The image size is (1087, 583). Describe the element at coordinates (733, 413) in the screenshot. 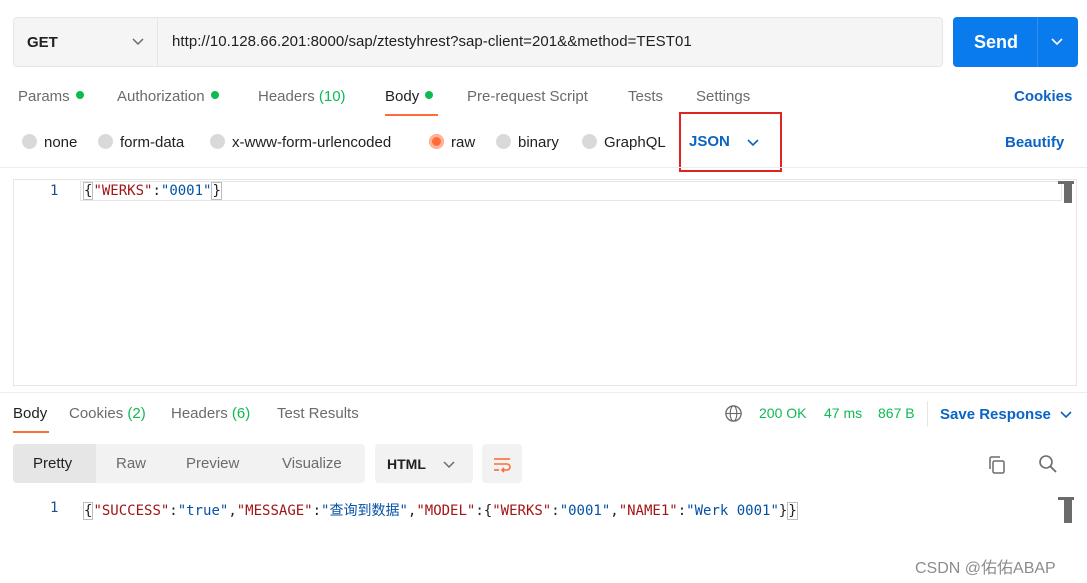

I see `globe-icon` at that location.